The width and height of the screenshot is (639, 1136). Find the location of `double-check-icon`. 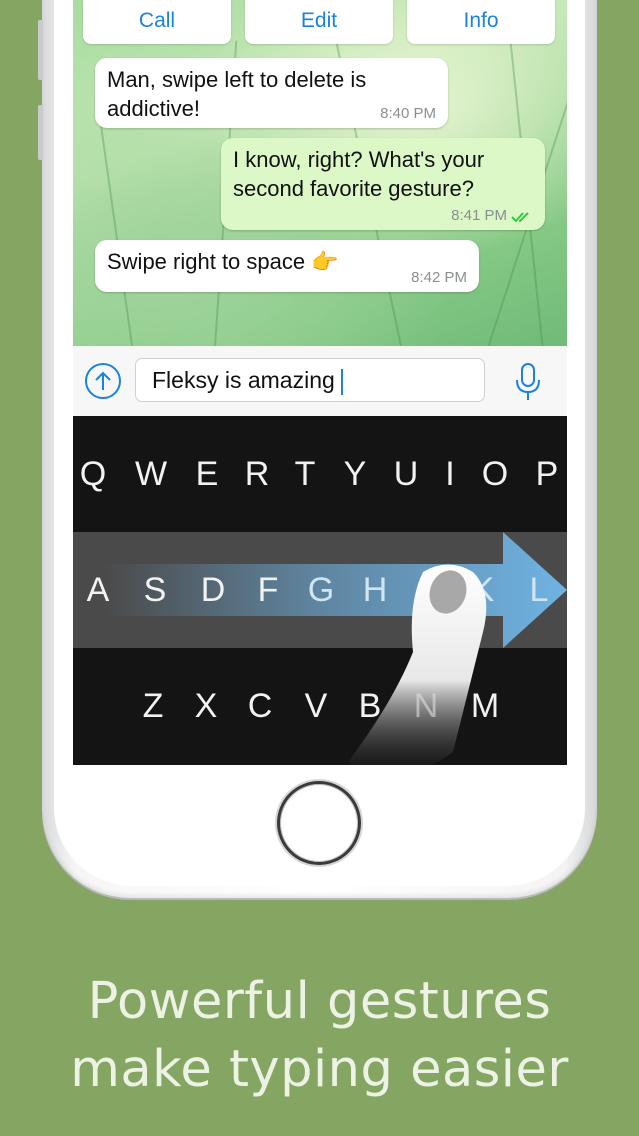

double-check-icon is located at coordinates (520, 217).